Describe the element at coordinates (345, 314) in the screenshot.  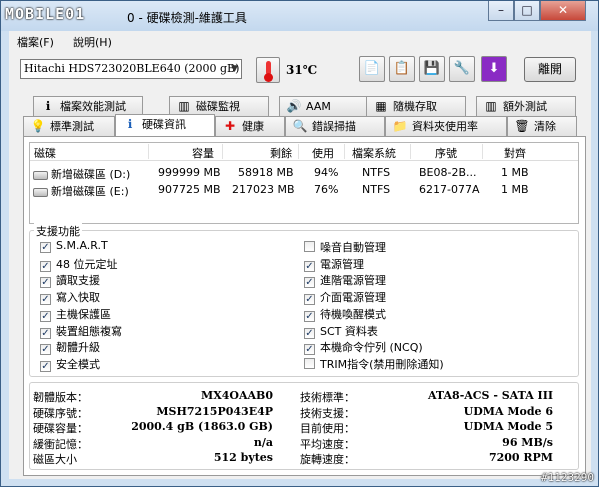
I see `feature-checkbox-row: ✓ 待機喚醒模式` at that location.